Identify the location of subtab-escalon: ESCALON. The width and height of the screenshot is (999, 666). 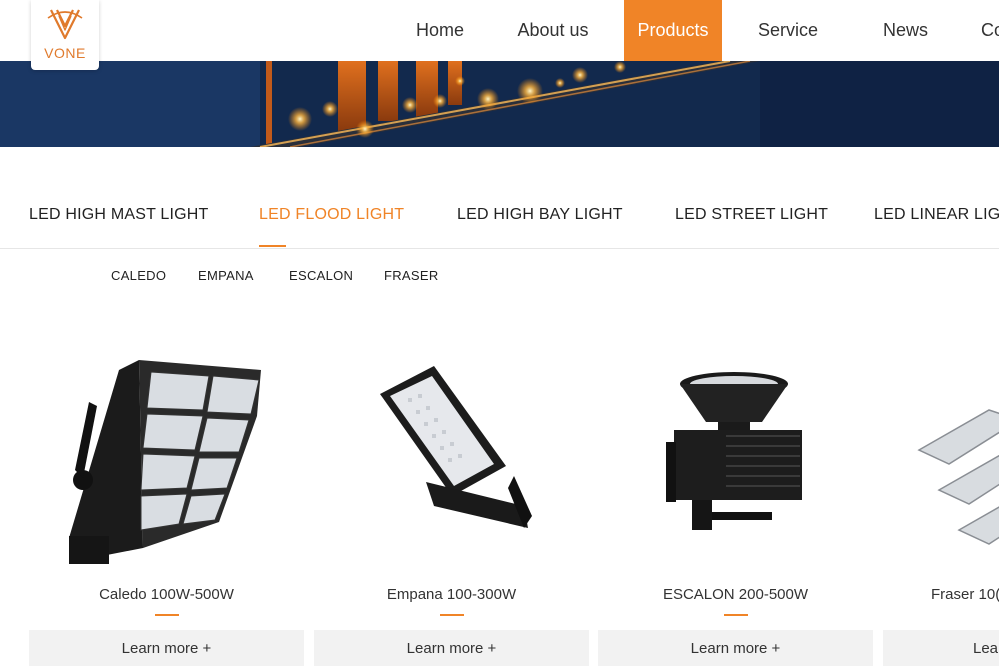
(321, 275).